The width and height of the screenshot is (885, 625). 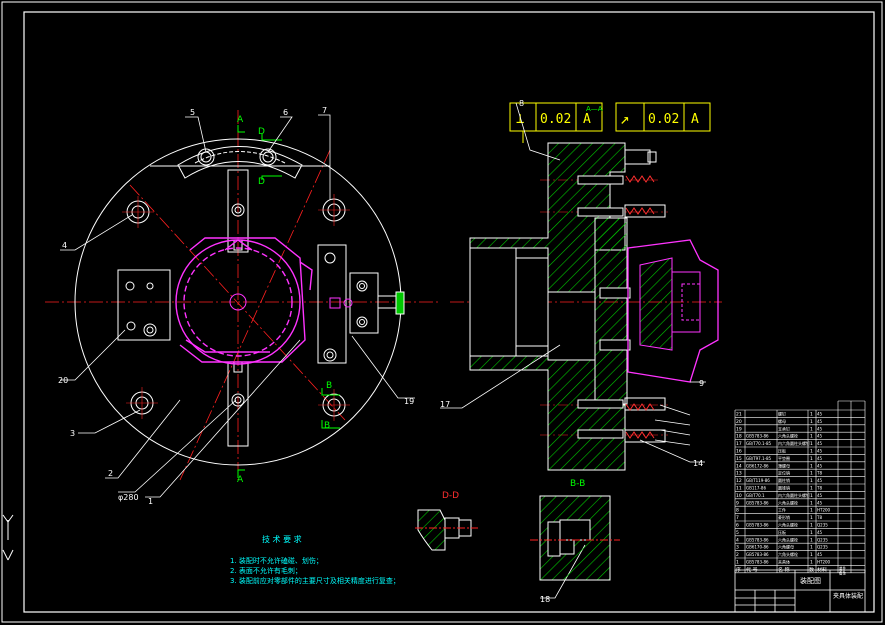 I want to click on bom-row-index: 14, so click(x=739, y=466).